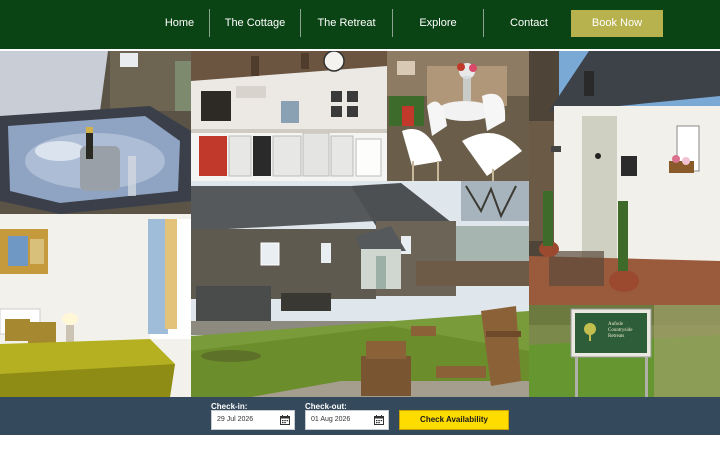 Image resolution: width=720 pixels, height=450 pixels. I want to click on checkout-date-value: 01 Aug 2026, so click(331, 419).